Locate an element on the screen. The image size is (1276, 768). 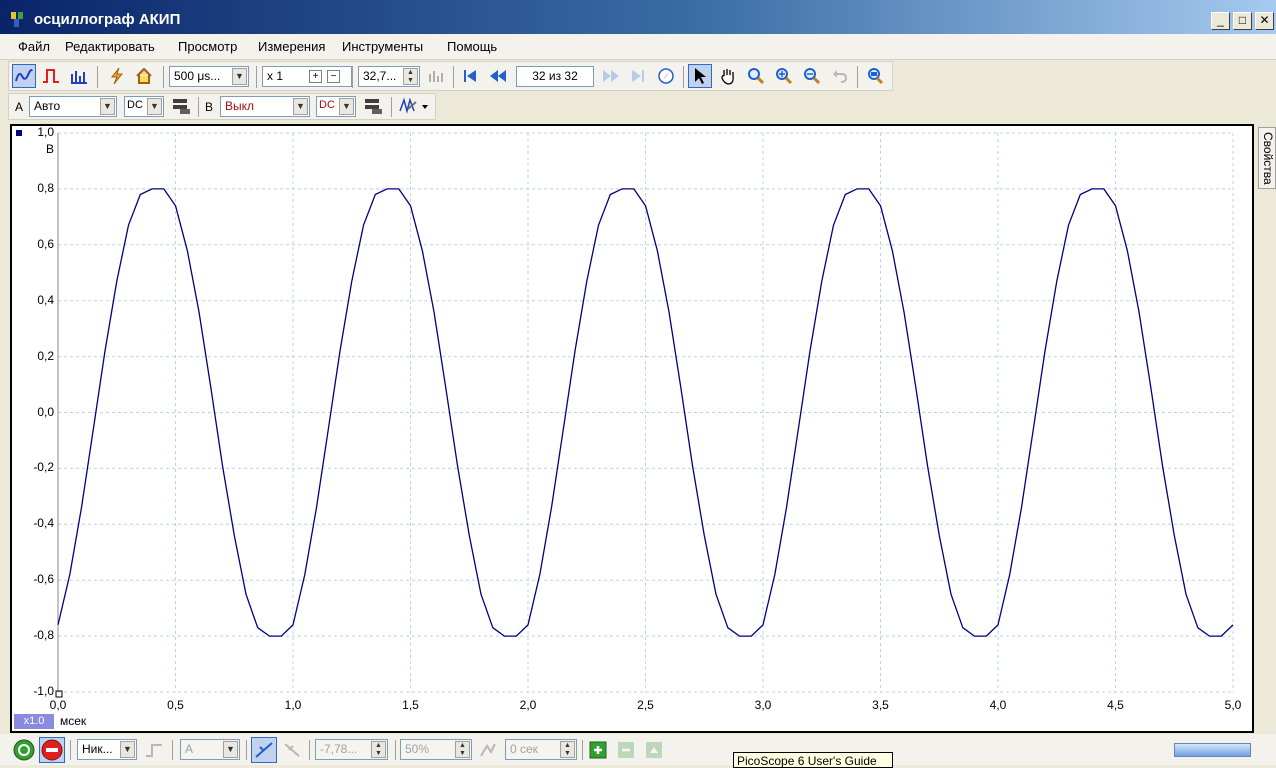
timebase-select: 500 μs... ▼ is located at coordinates (209, 76).